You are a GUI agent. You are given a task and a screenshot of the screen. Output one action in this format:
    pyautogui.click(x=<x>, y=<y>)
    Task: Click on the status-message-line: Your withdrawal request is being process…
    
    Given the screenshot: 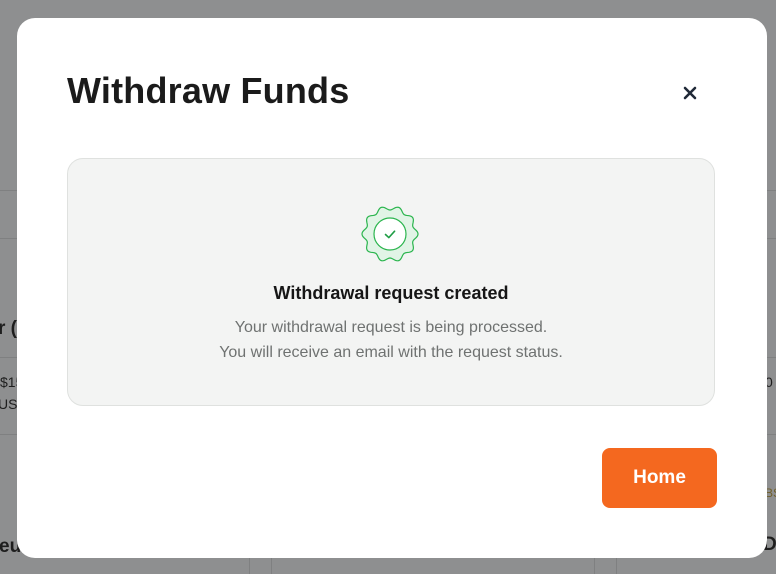 What is the action you would take?
    pyautogui.click(x=391, y=327)
    